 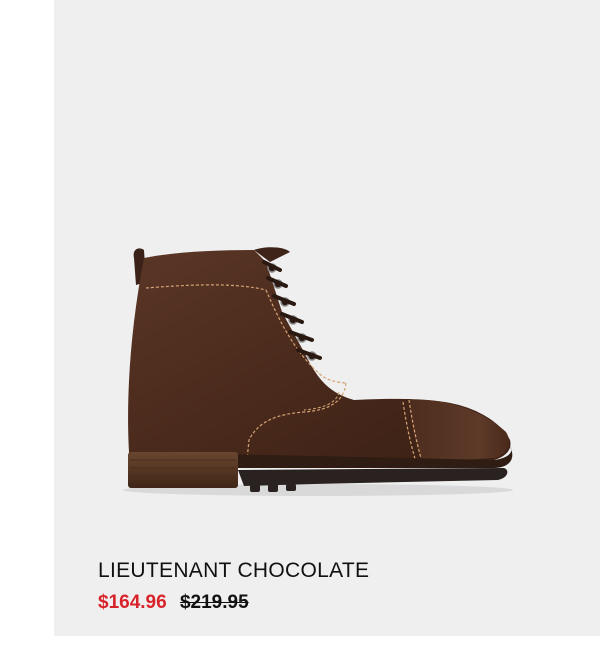 I want to click on sale-price: $164.96, so click(x=132, y=602).